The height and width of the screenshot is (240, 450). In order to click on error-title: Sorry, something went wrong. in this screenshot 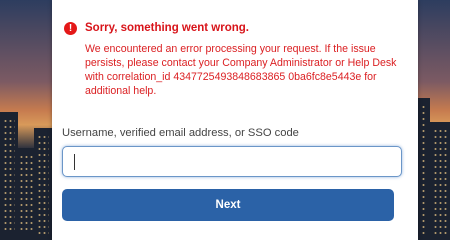, I will do `click(167, 28)`.